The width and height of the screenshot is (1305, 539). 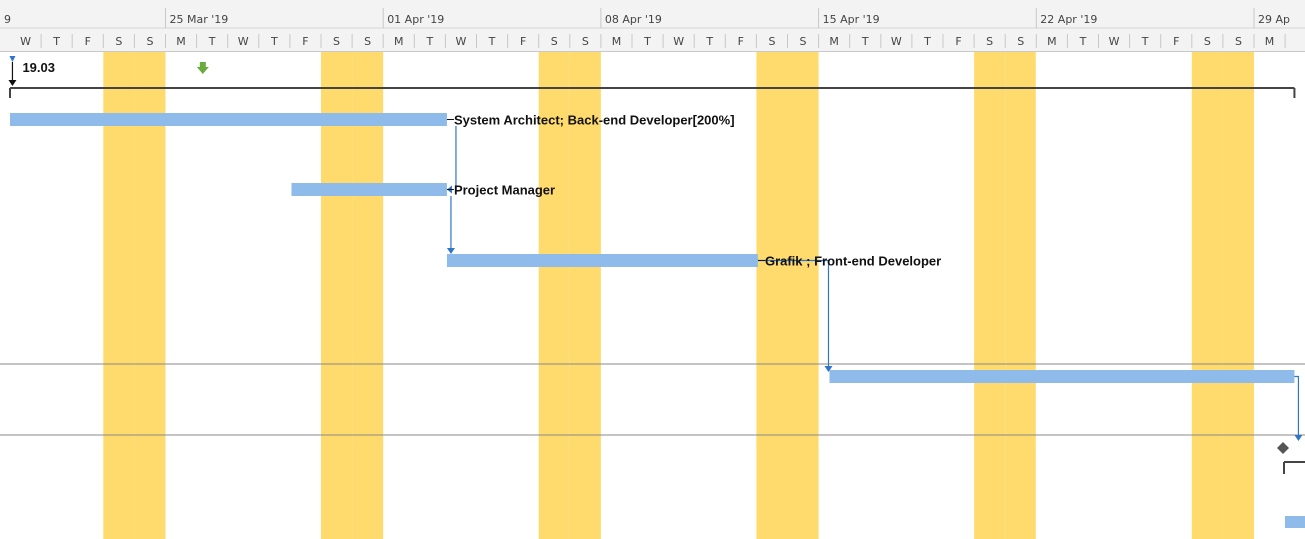 I want to click on week-label: 29 Ap, so click(x=1274, y=19).